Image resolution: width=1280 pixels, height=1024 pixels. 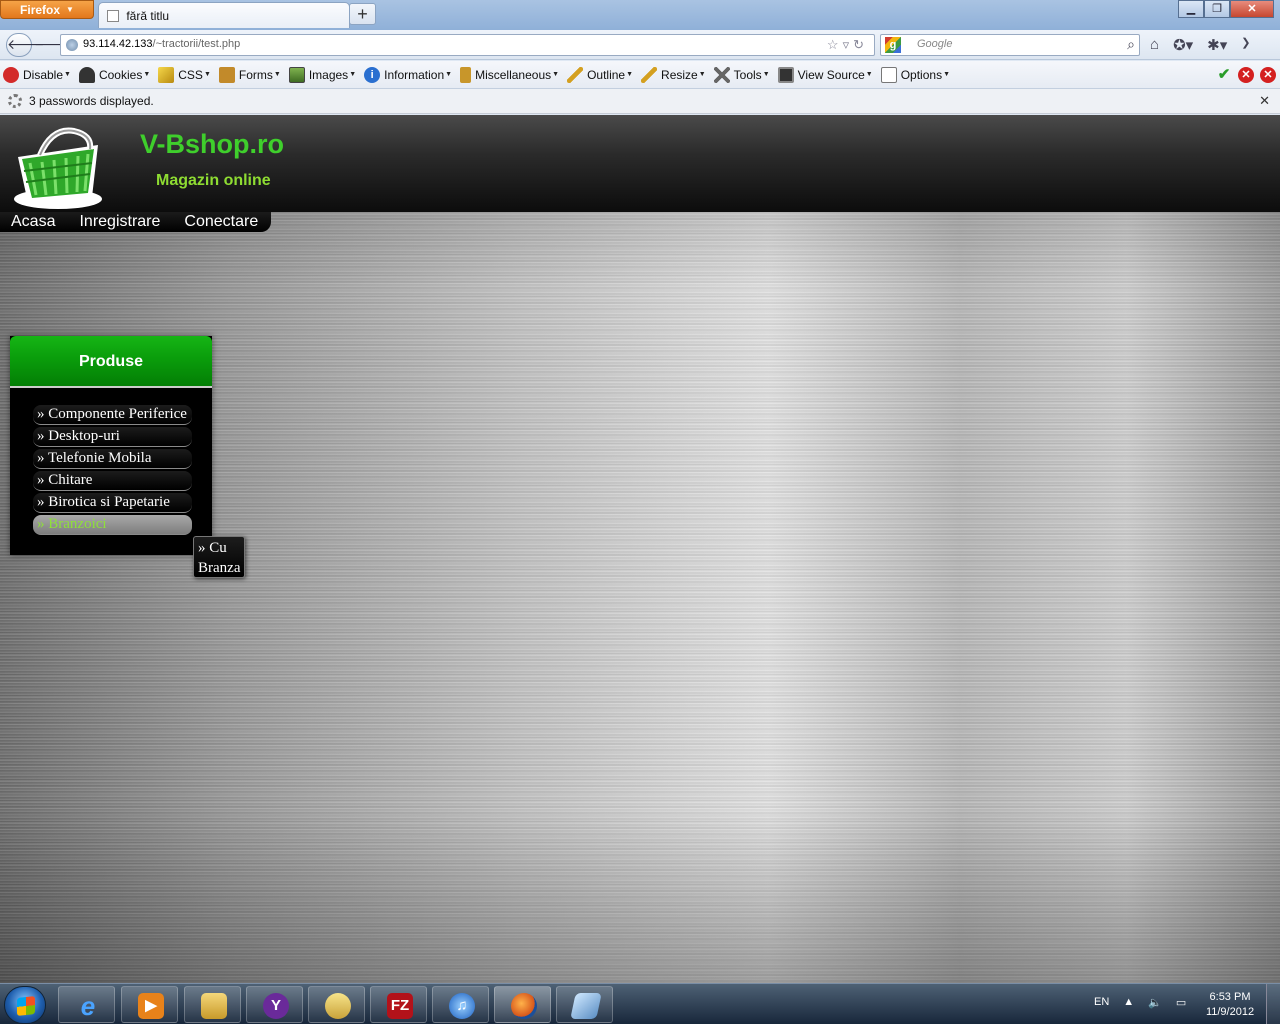 I want to click on taskbar-app: ♫, so click(x=460, y=1004).